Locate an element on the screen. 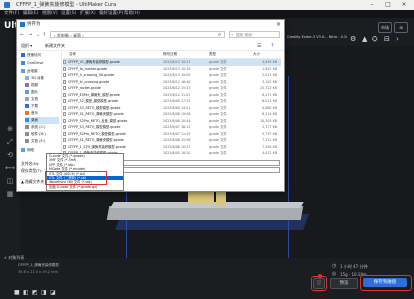  address-bar-row: ← → ⌄ ↑ › 此电脑 › 桌面 › ⟳ 搜索"桌面" ⌕ is located at coordinates (150, 35).